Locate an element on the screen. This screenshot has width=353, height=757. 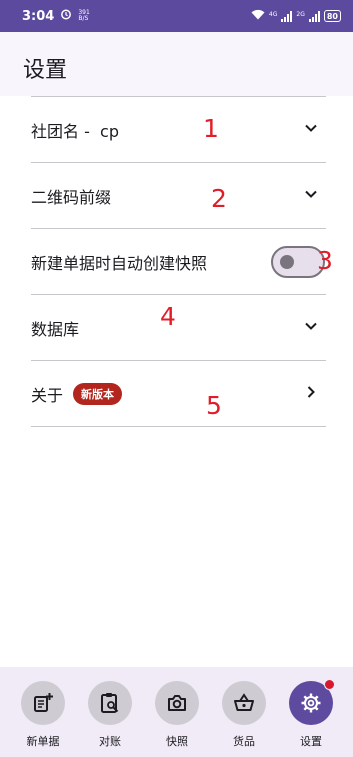
status-time: 3:04 is located at coordinates (38, 16).